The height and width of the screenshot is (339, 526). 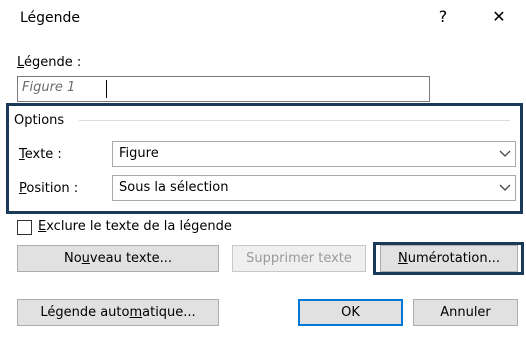 What do you see at coordinates (350, 312) in the screenshot?
I see `ok-button: OK` at bounding box center [350, 312].